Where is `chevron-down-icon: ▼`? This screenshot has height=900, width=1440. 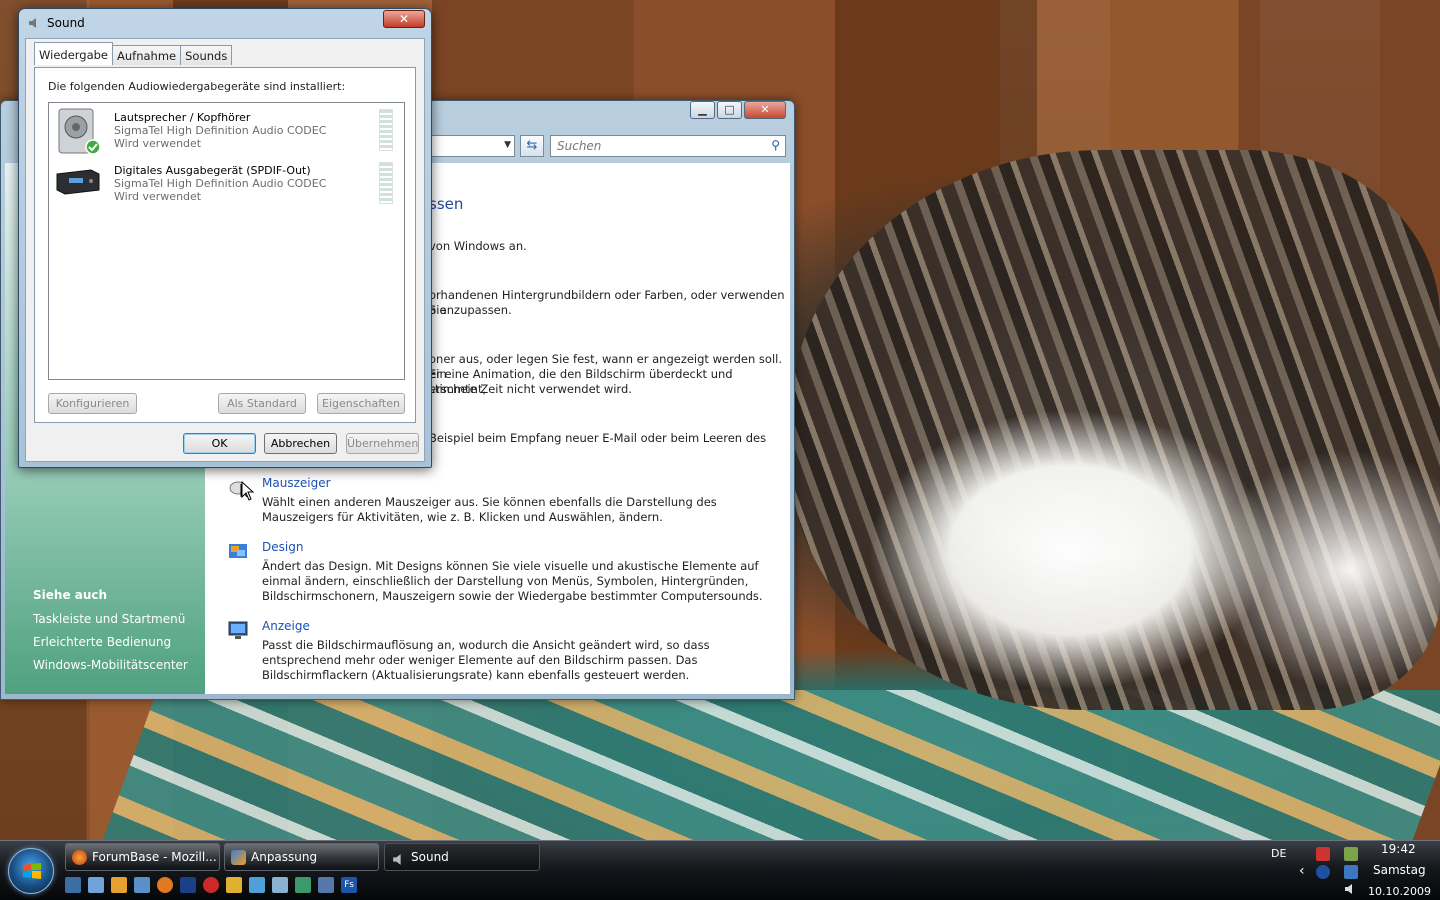
chevron-down-icon: ▼ is located at coordinates (507, 145).